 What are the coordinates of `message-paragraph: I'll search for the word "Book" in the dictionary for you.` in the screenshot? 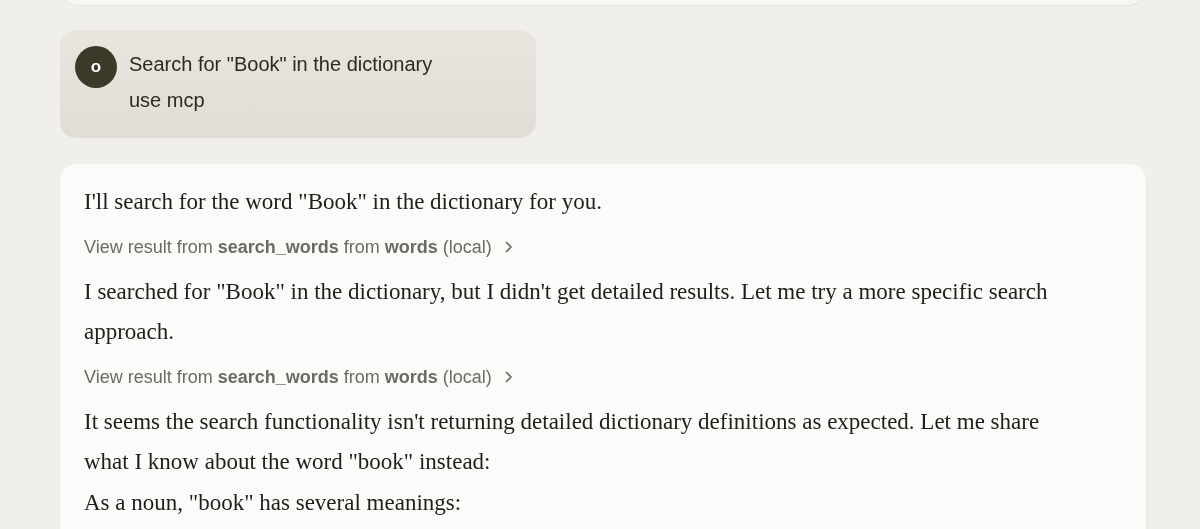 It's located at (343, 202).